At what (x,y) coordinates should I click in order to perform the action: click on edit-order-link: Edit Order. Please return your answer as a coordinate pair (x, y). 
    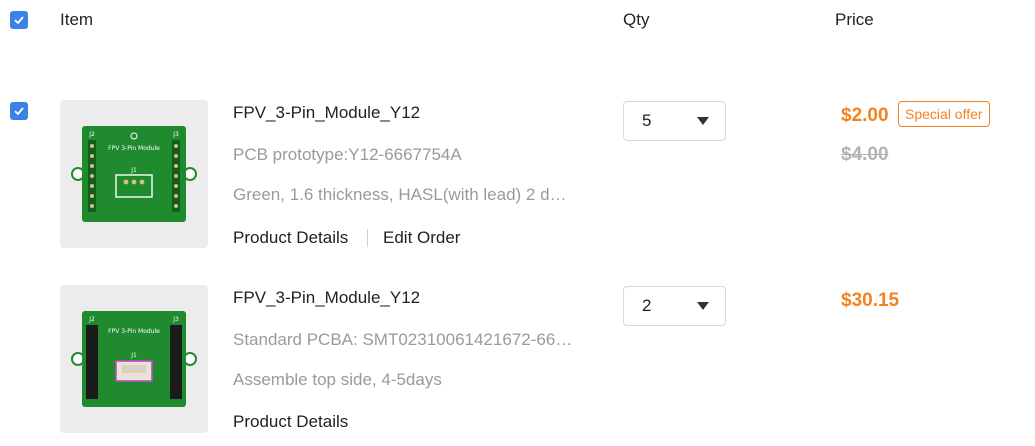
    Looking at the image, I should click on (421, 238).